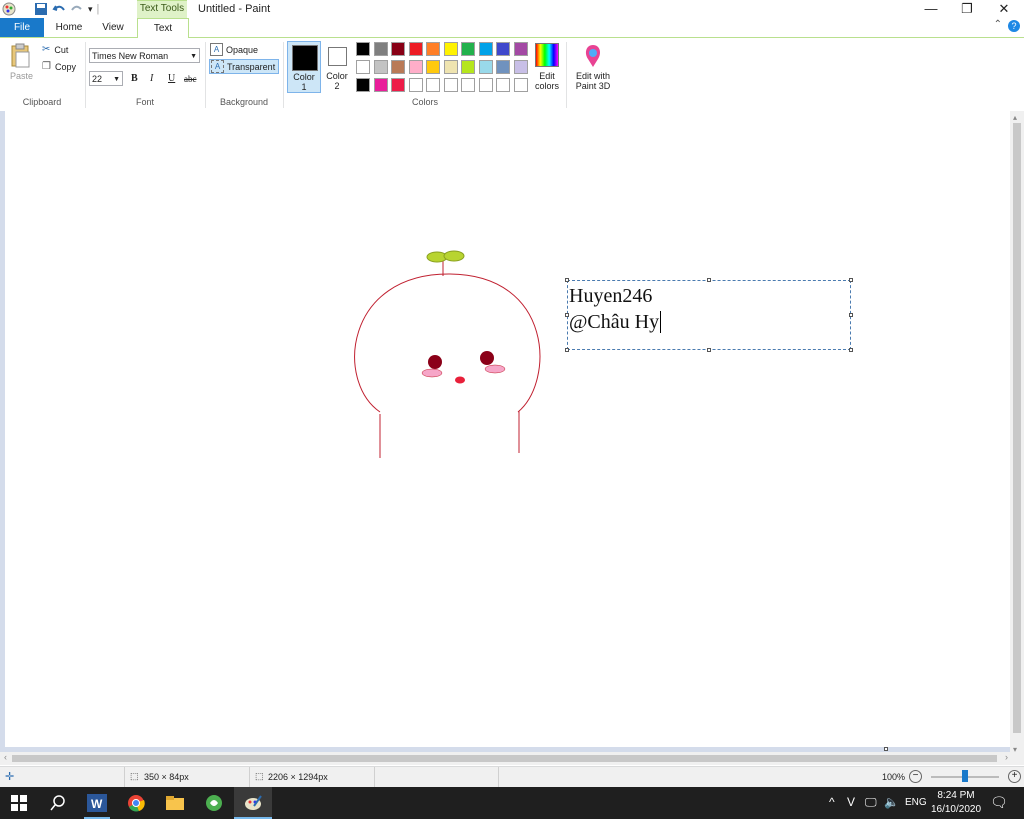  I want to click on vertical-scroll-thumb, so click(1017, 428).